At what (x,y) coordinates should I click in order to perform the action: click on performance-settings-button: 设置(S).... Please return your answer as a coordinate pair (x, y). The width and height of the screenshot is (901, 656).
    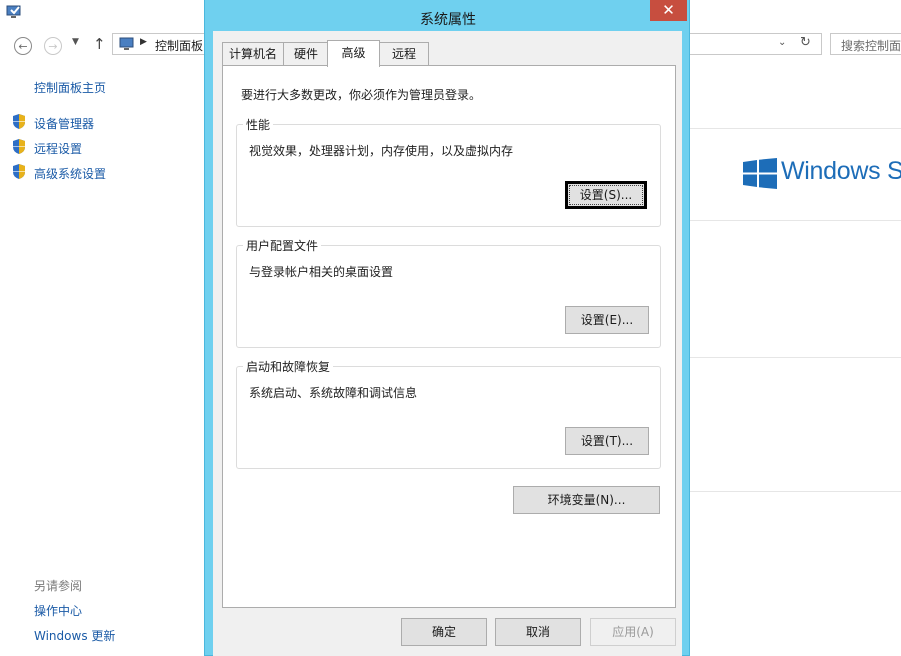
    Looking at the image, I should click on (606, 195).